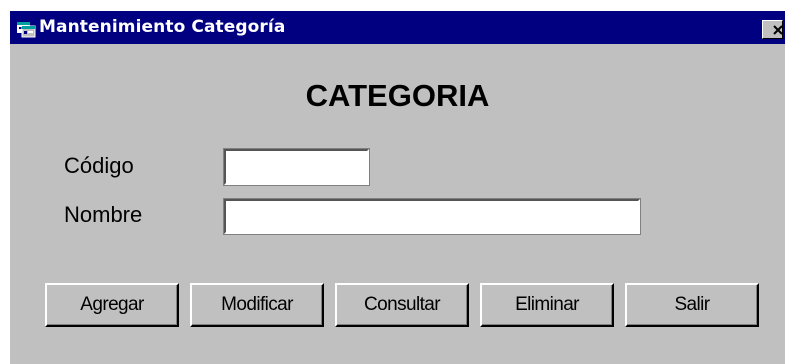 Image resolution: width=785 pixels, height=364 pixels. Describe the element at coordinates (112, 305) in the screenshot. I see `agregar-button: Agregar` at that location.